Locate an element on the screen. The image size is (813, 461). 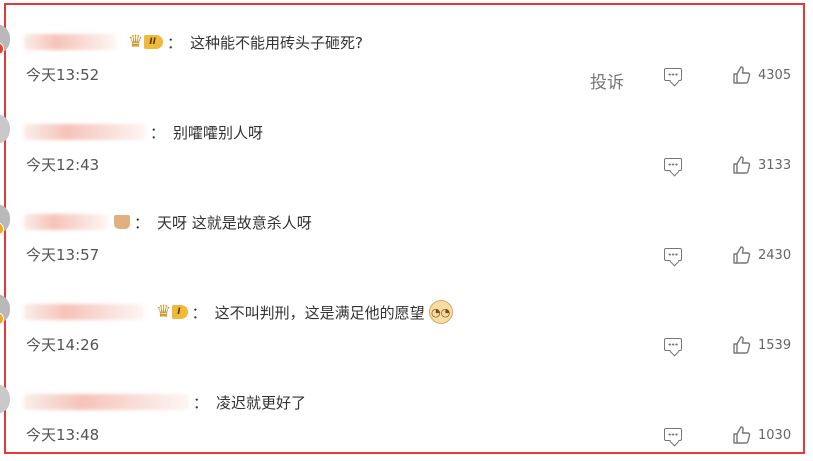
cup-badge-icon is located at coordinates (122, 222).